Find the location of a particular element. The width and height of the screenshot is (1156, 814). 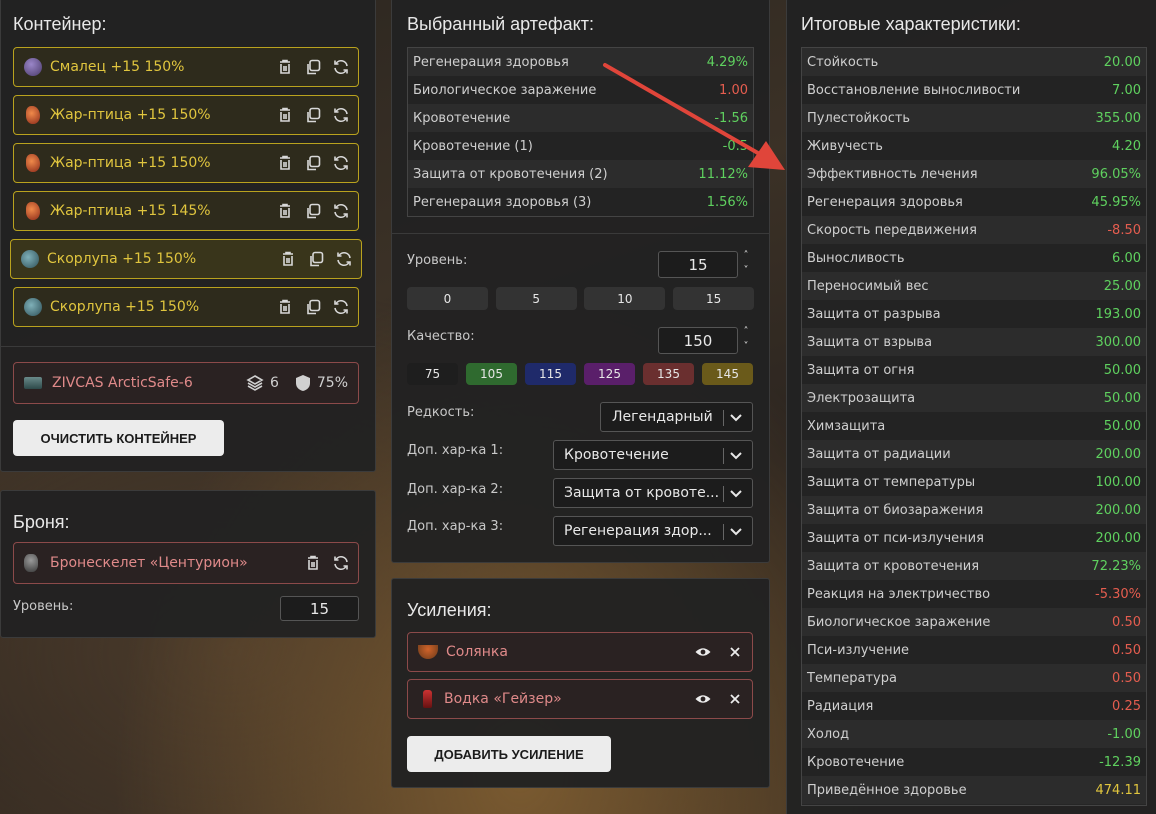

extra2-label: Доп. хар-ка 2: is located at coordinates (455, 489).